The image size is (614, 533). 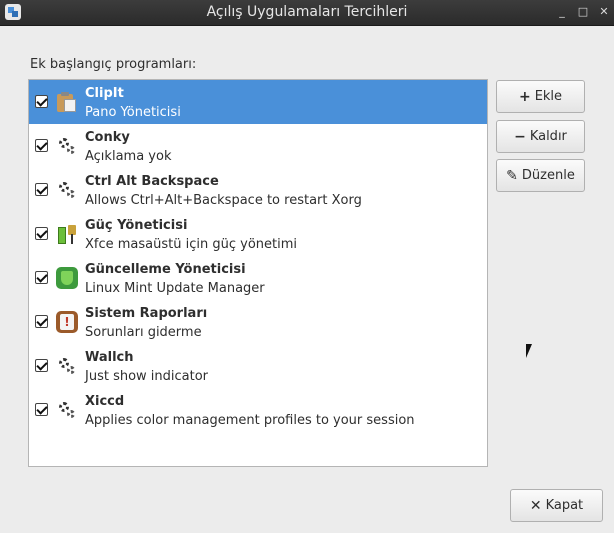 I want to click on edit-button: ✎ Düzenle, so click(x=540, y=175).